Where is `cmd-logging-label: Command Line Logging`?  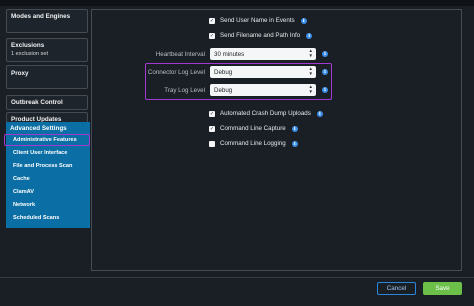 cmd-logging-label: Command Line Logging is located at coordinates (253, 143).